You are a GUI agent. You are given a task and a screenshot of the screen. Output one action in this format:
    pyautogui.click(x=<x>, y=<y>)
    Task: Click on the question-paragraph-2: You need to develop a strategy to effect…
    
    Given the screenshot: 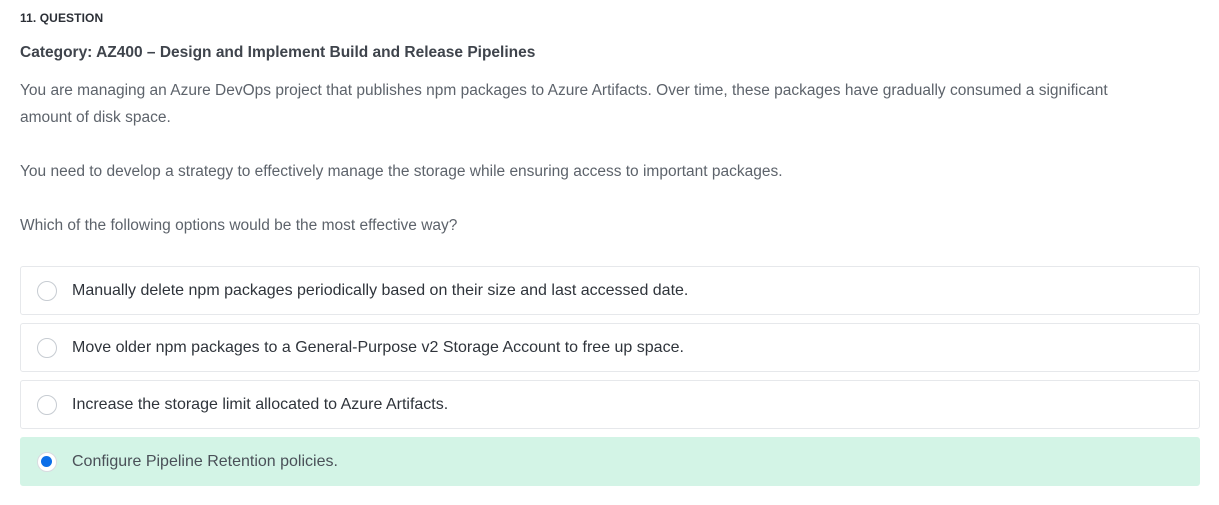 What is the action you would take?
    pyautogui.click(x=401, y=171)
    